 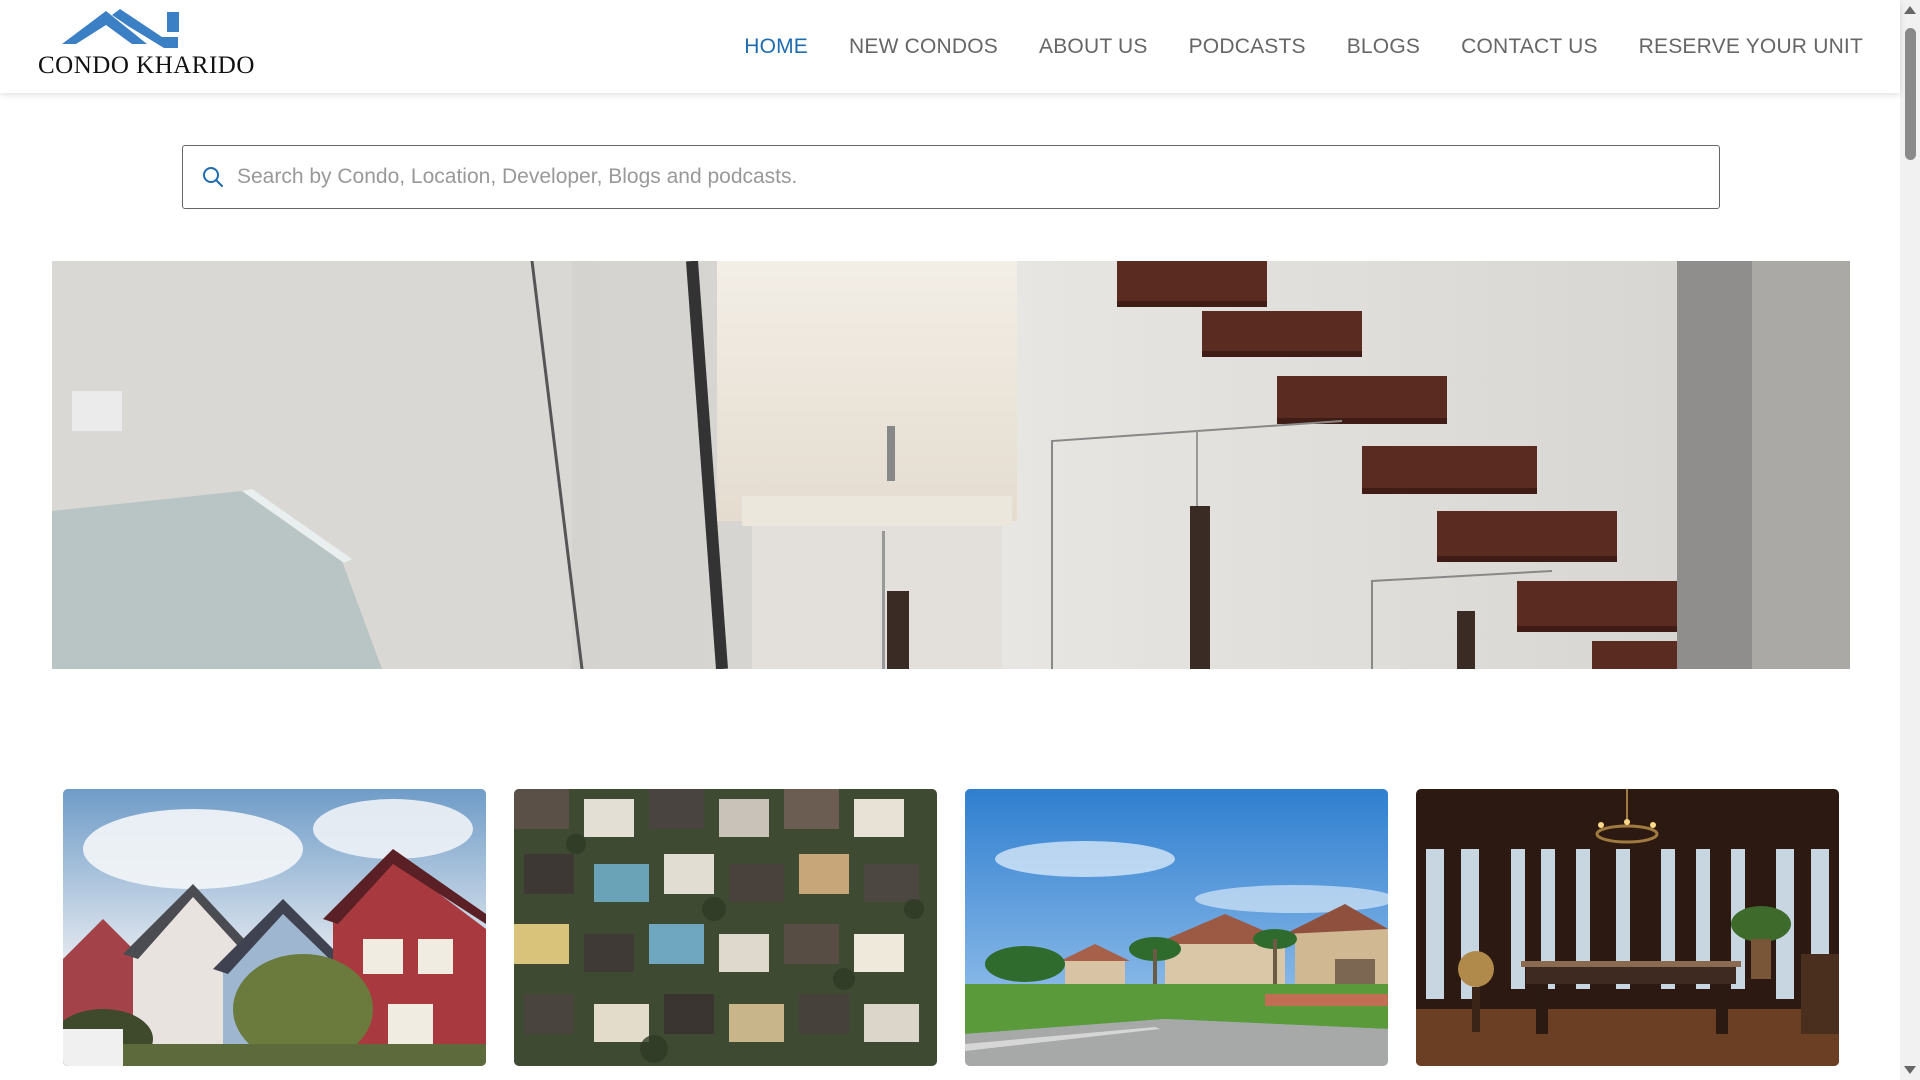 I want to click on nav-about-us: ABOUT US, so click(x=1093, y=47).